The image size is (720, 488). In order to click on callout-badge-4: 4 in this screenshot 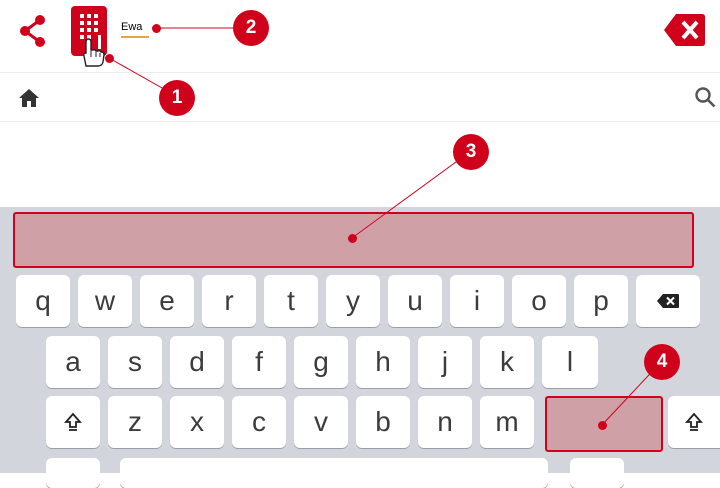, I will do `click(662, 362)`.